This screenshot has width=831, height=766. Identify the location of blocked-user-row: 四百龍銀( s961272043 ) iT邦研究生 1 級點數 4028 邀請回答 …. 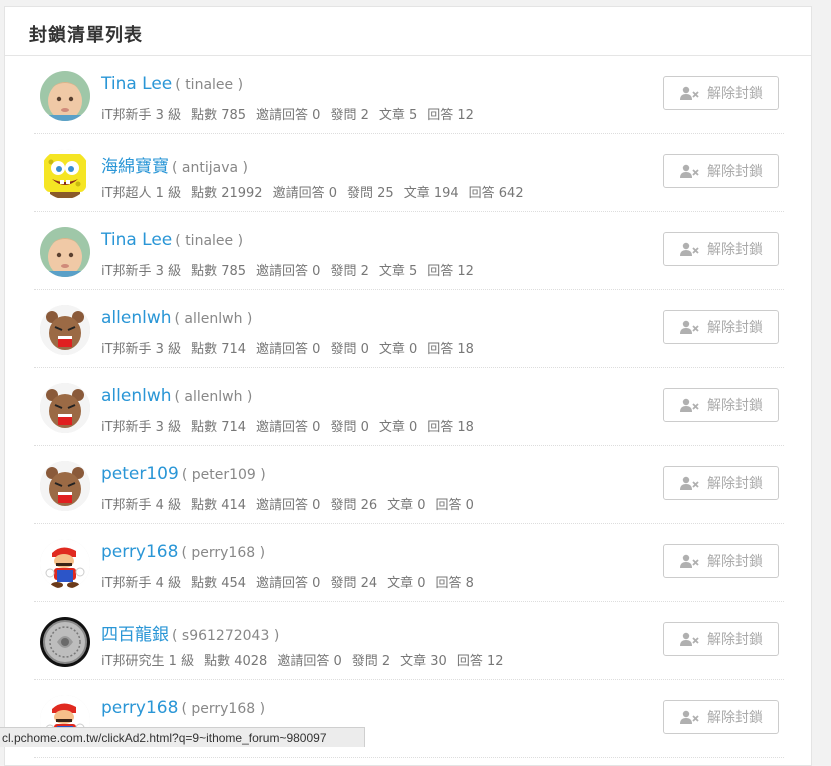
(409, 641).